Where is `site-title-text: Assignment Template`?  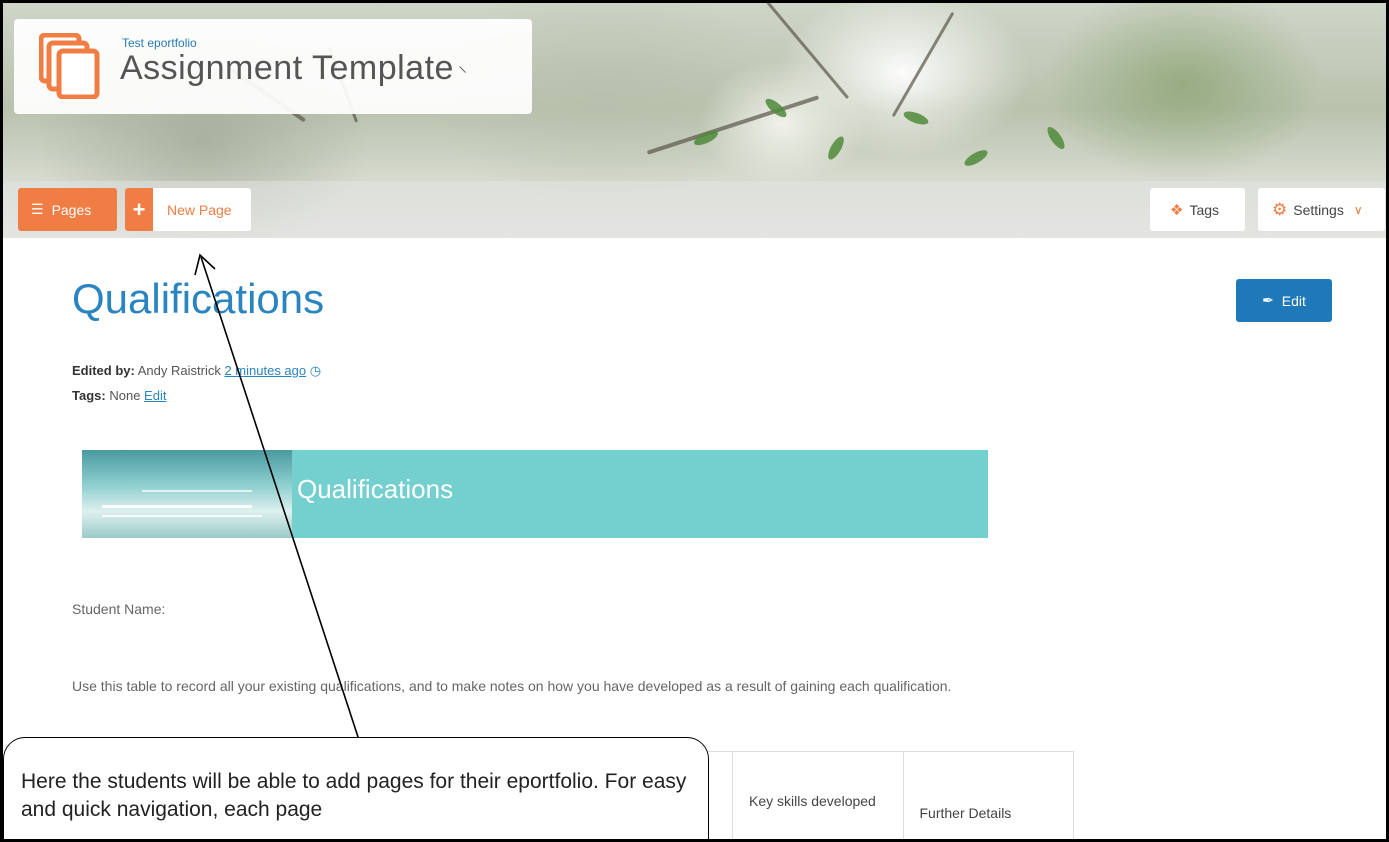 site-title-text: Assignment Template is located at coordinates (287, 68).